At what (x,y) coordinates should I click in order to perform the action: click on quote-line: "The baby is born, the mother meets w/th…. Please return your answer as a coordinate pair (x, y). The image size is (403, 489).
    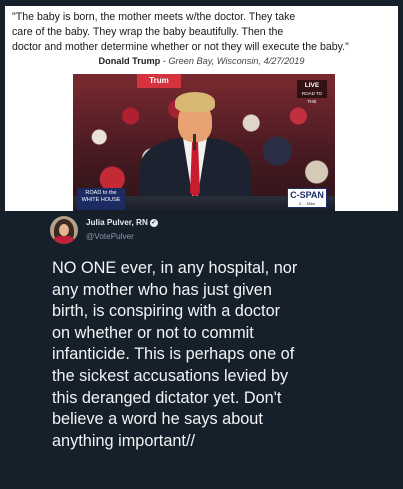
    Looking at the image, I should click on (154, 17).